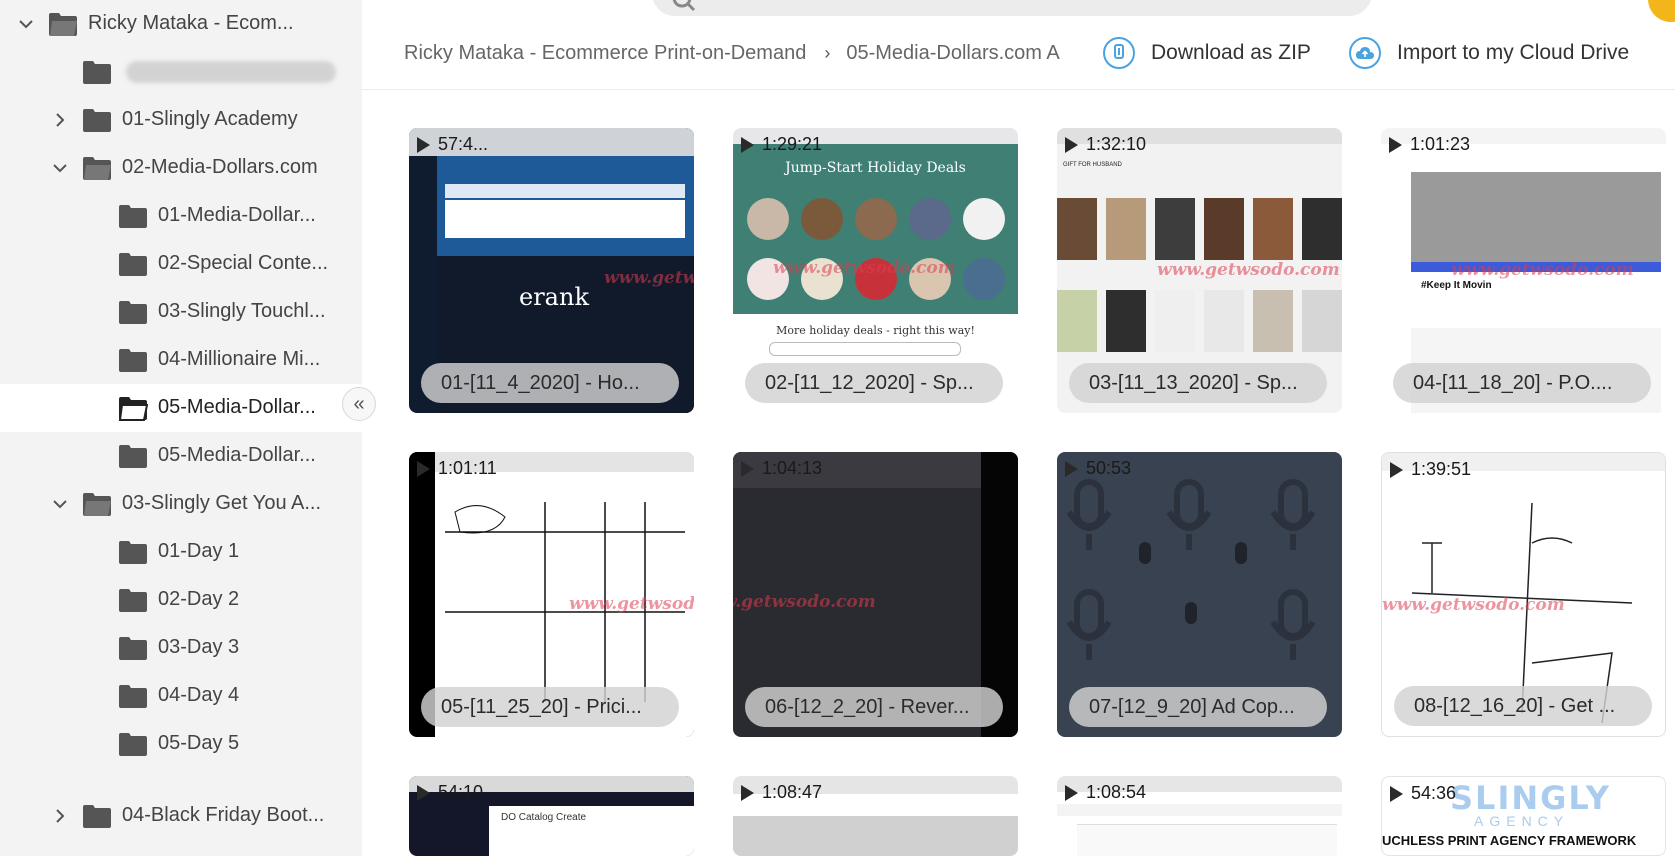 The height and width of the screenshot is (856, 1675). Describe the element at coordinates (544, 817) in the screenshot. I see `catalog-create-text: DO Catalog Create` at that location.